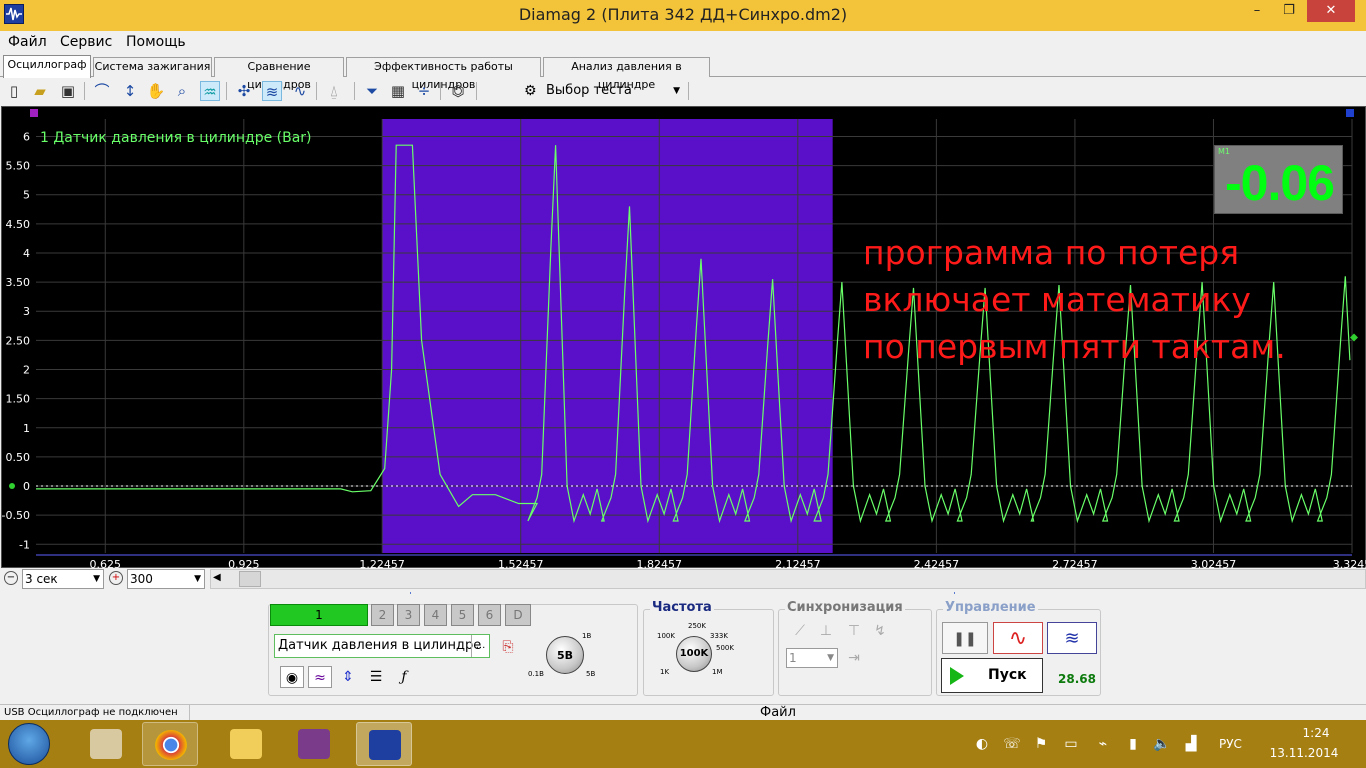  What do you see at coordinates (29, 744) in the screenshot?
I see `start-menu-button` at bounding box center [29, 744].